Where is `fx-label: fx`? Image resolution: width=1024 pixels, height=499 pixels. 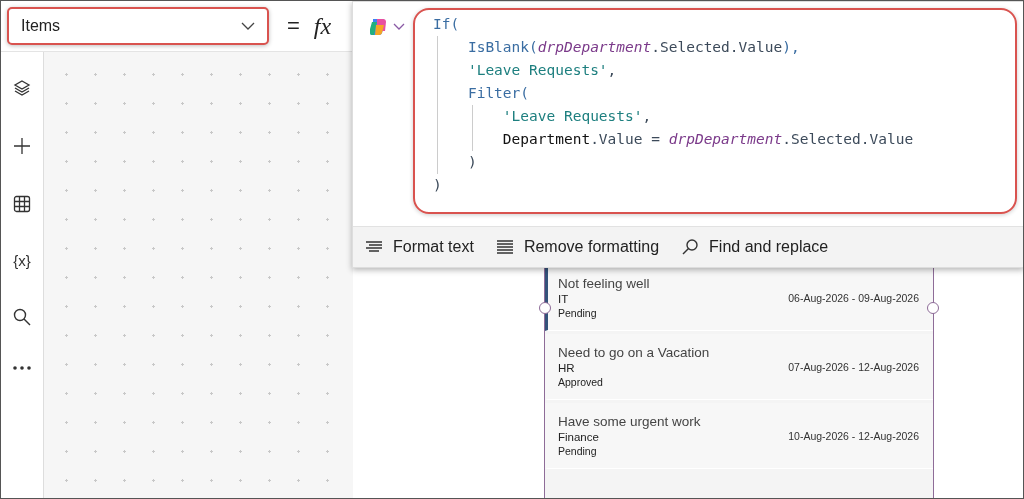
fx-label: fx is located at coordinates (322, 26).